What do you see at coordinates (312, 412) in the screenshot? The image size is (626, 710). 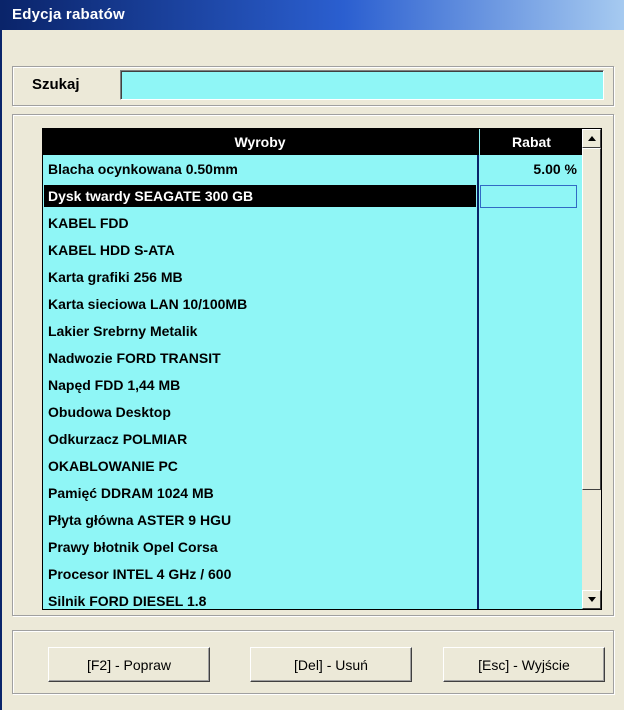 I see `table-row: Obudowa Desktop` at bounding box center [312, 412].